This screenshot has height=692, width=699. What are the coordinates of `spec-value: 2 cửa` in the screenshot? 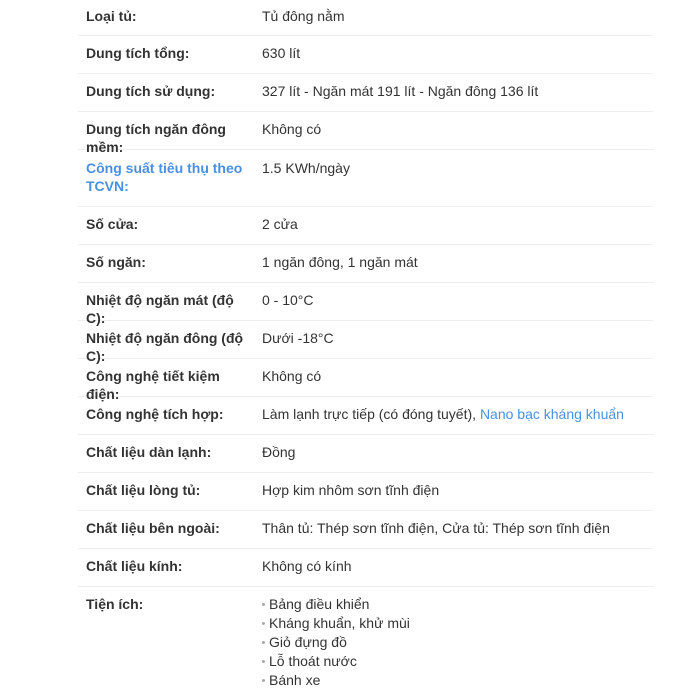 It's located at (280, 224).